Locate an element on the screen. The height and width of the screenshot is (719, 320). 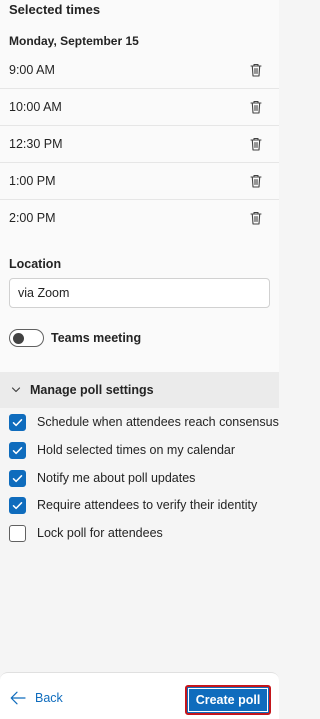
date-label: Monday, September 15 is located at coordinates (74, 41).